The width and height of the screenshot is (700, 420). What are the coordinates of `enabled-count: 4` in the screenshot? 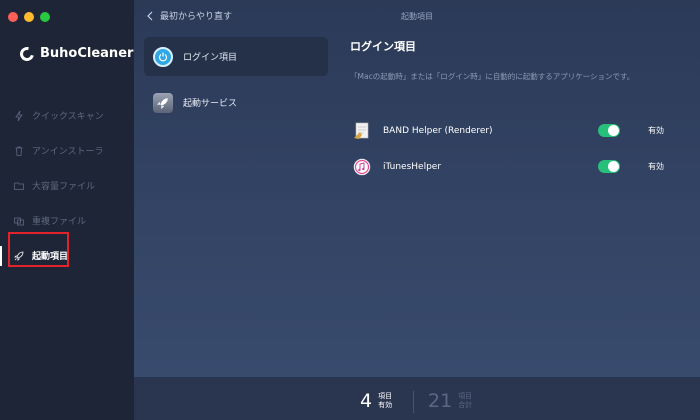 It's located at (366, 401).